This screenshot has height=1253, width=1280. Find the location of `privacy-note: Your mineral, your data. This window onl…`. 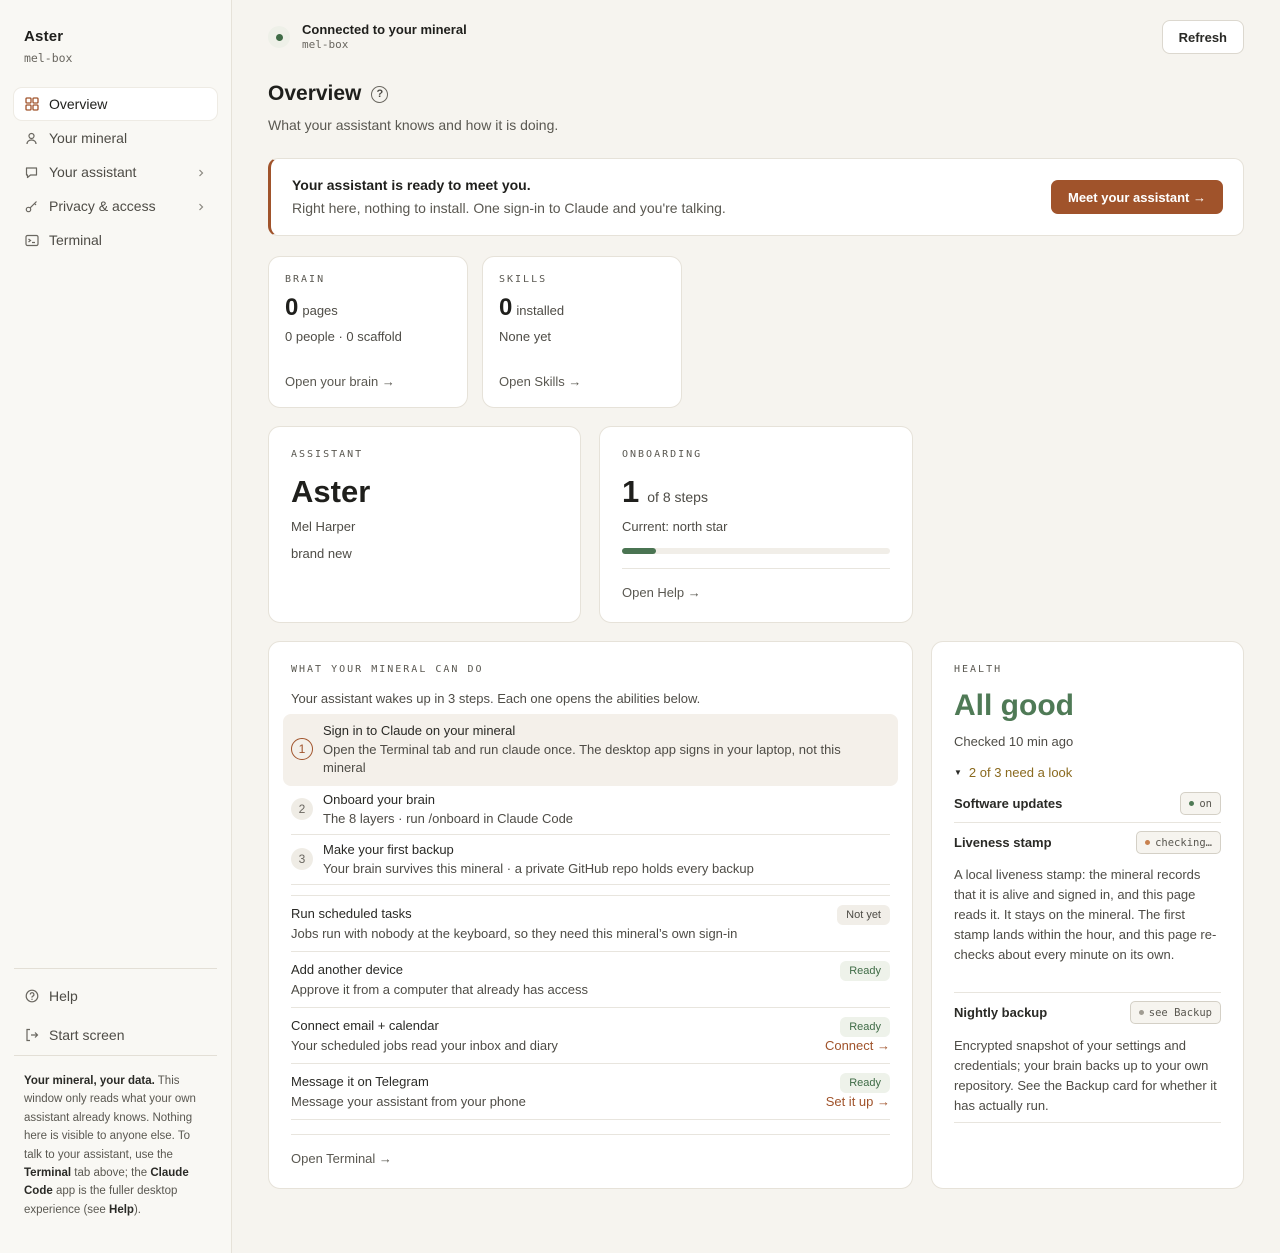

privacy-note: Your mineral, your data. This window onl… is located at coordinates (115, 1137).